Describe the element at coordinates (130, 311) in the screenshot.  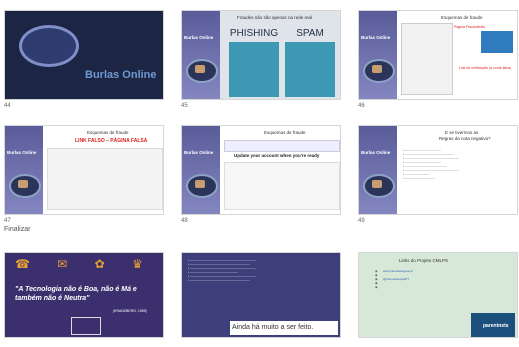
I see `quote-author: (KRANZBERG, 1985)` at that location.